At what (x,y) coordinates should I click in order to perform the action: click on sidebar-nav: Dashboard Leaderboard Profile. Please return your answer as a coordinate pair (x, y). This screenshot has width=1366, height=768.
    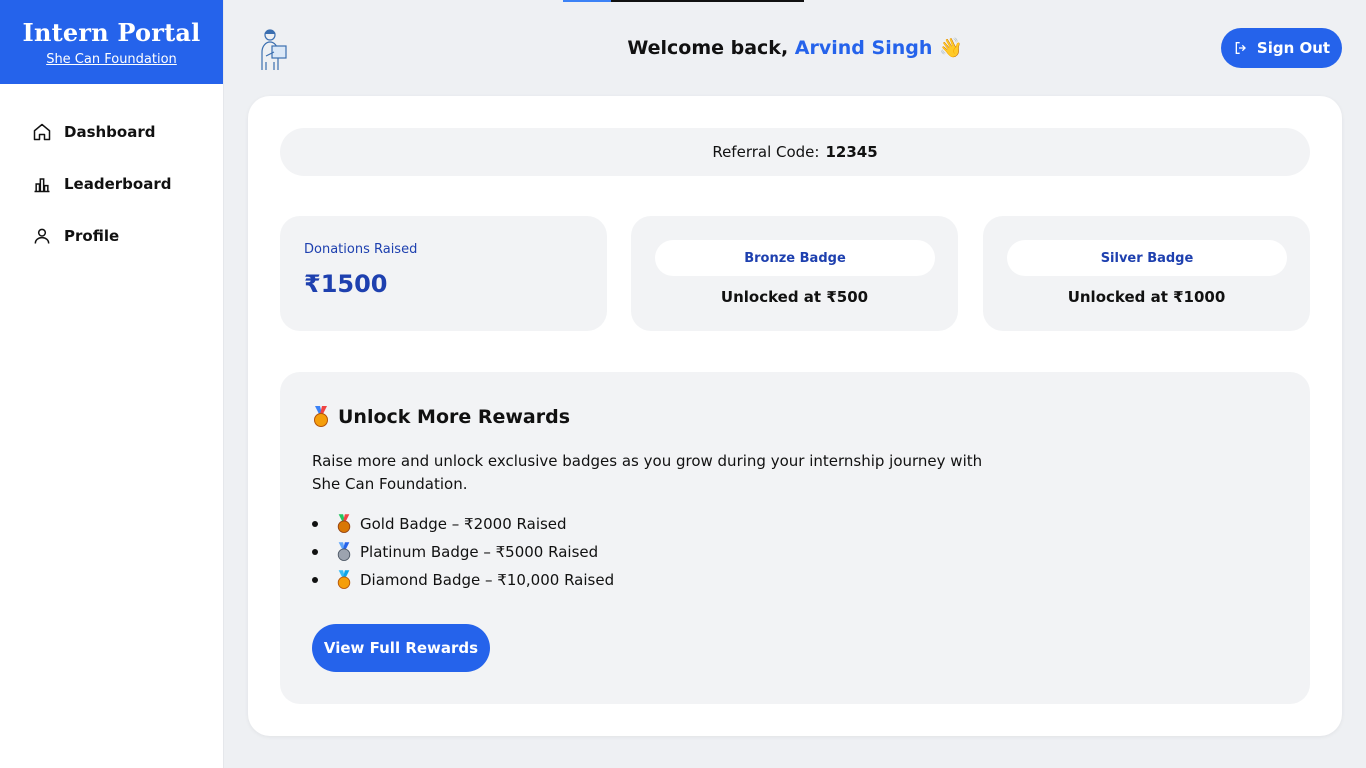
    Looking at the image, I should click on (111, 173).